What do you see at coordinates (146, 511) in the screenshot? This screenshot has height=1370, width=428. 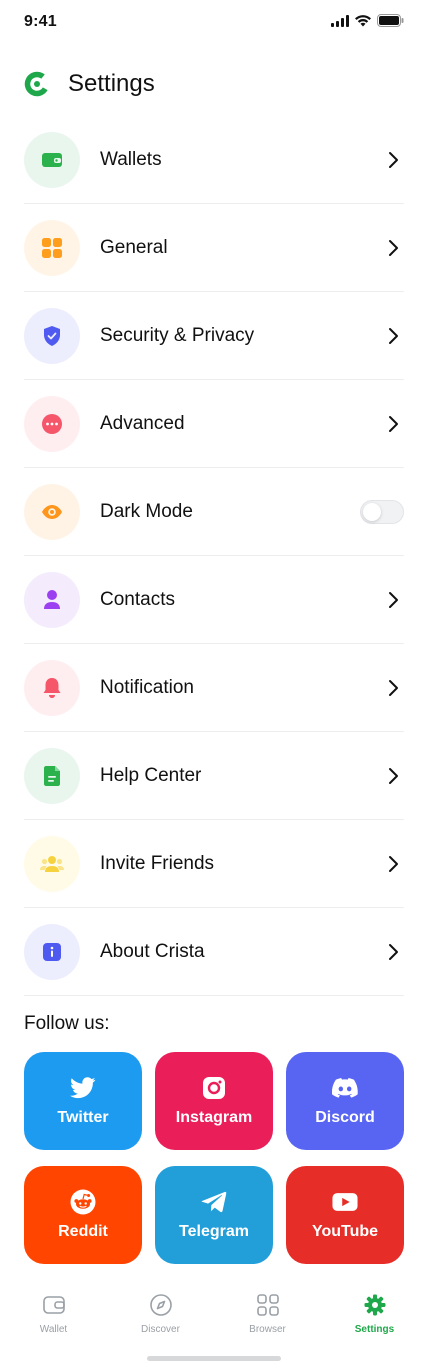 I see `settings-item-label: Dark Mode` at bounding box center [146, 511].